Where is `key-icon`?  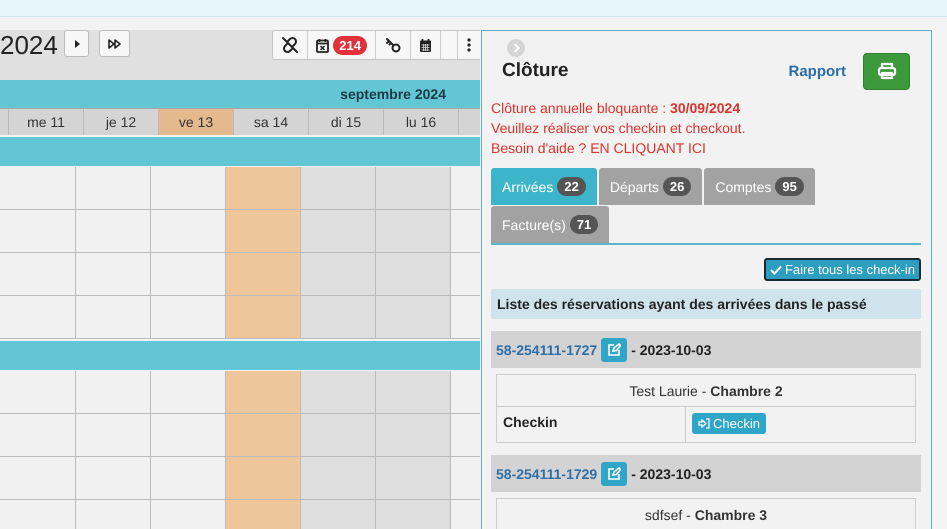
key-icon is located at coordinates (393, 45).